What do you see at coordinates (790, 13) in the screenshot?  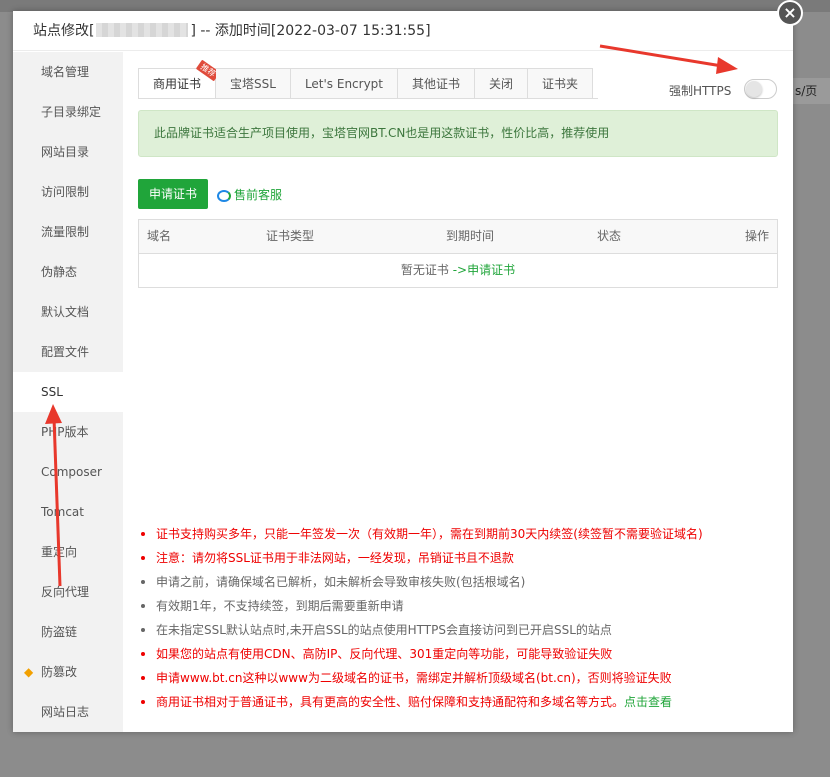 I see `close-dialog-button: ×` at bounding box center [790, 13].